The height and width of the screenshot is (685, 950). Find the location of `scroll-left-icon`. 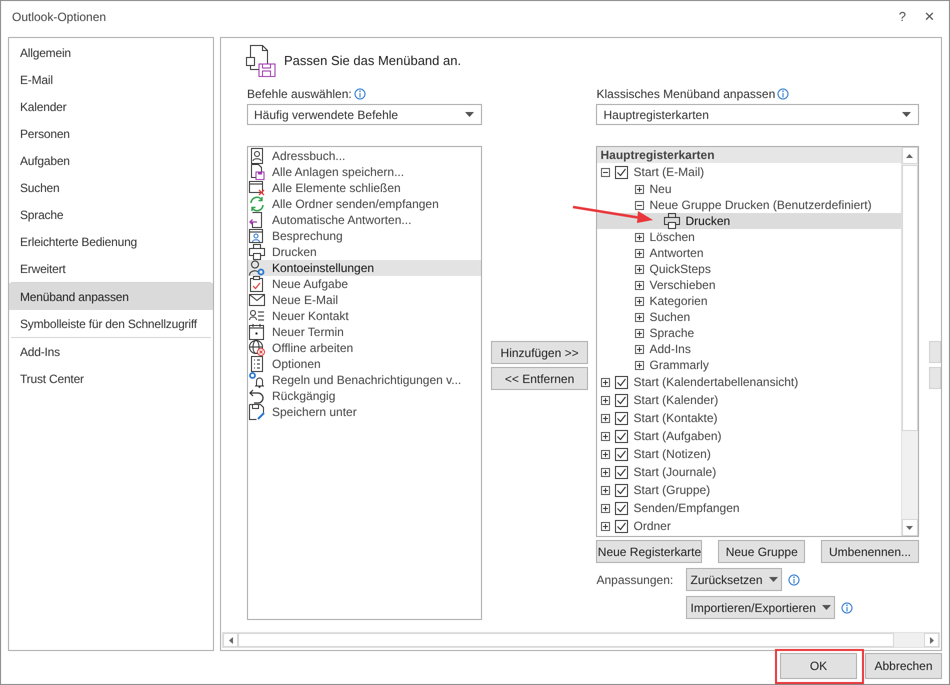

scroll-left-icon is located at coordinates (230, 640).